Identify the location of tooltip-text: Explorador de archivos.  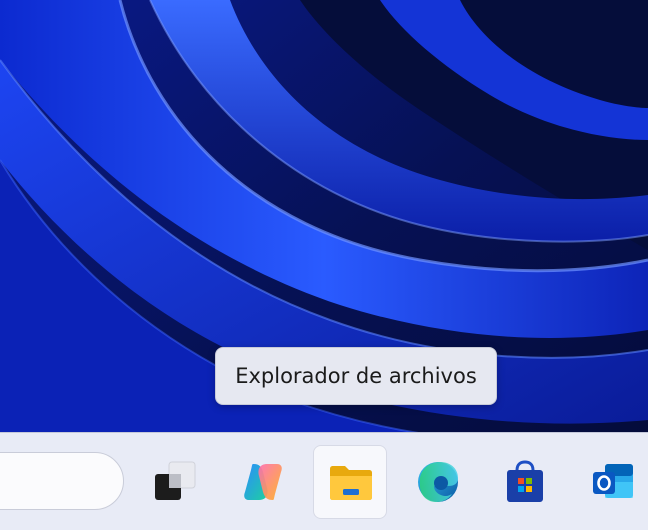
(356, 376).